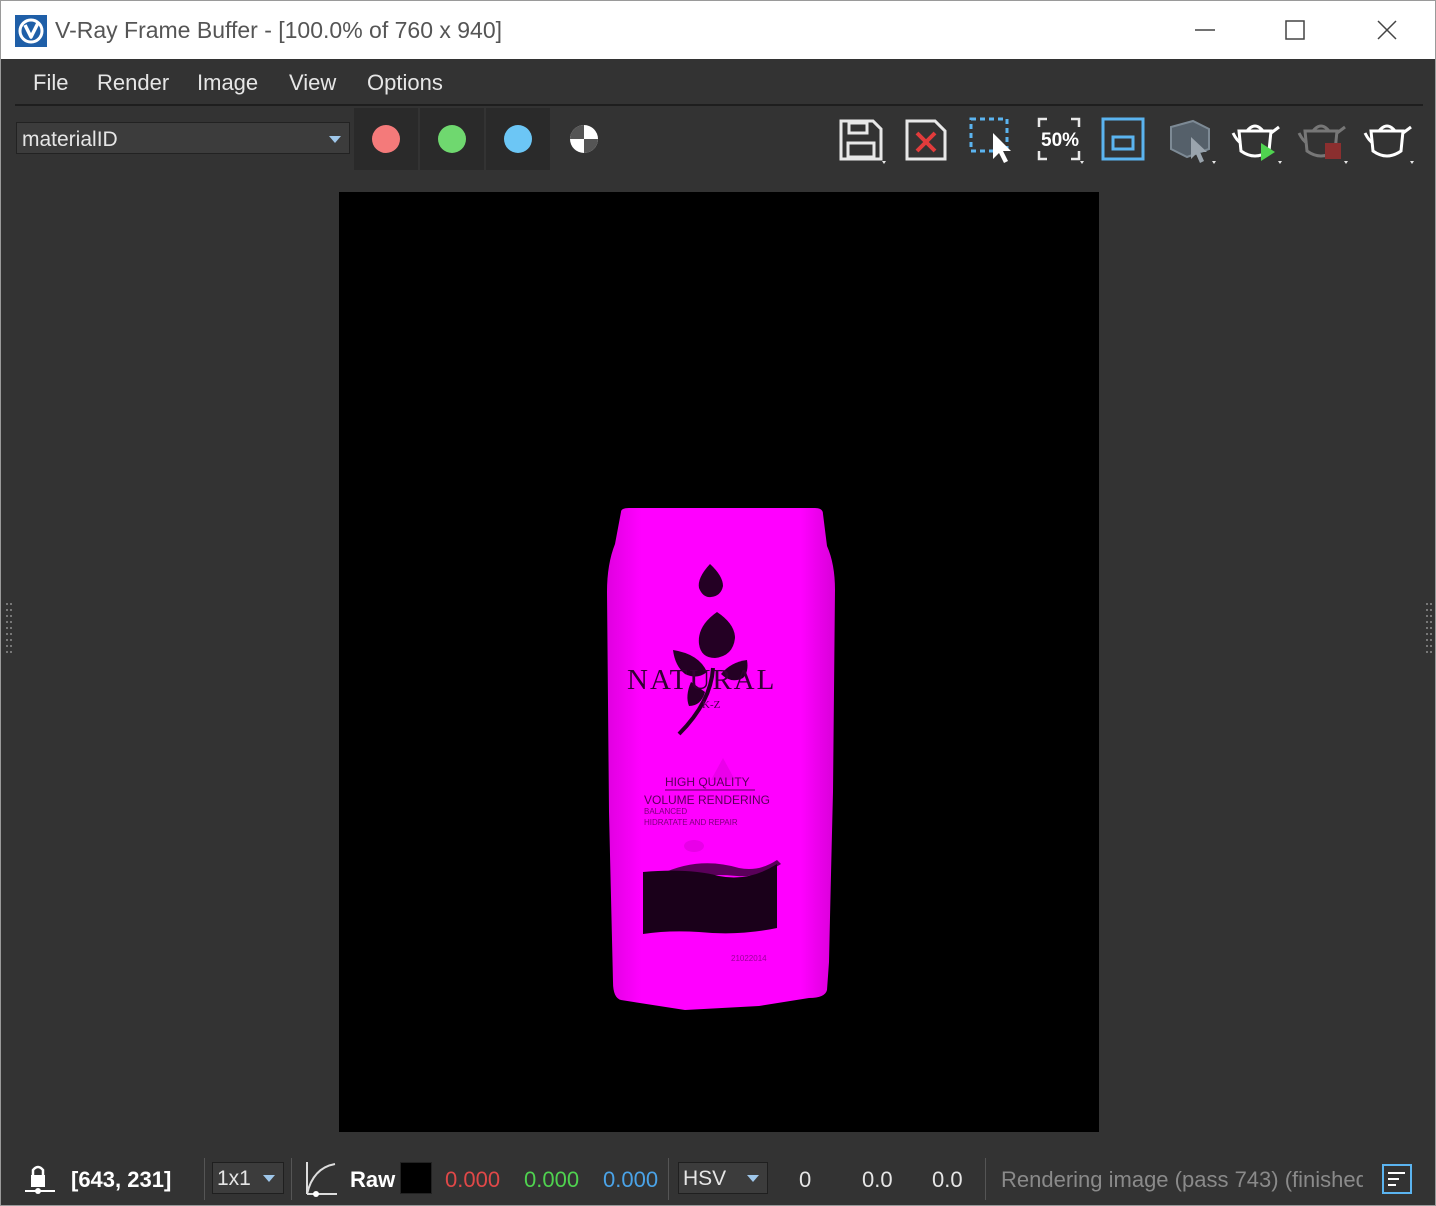  What do you see at coordinates (121, 1179) in the screenshot?
I see `cursor-coords: [643, 231]` at bounding box center [121, 1179].